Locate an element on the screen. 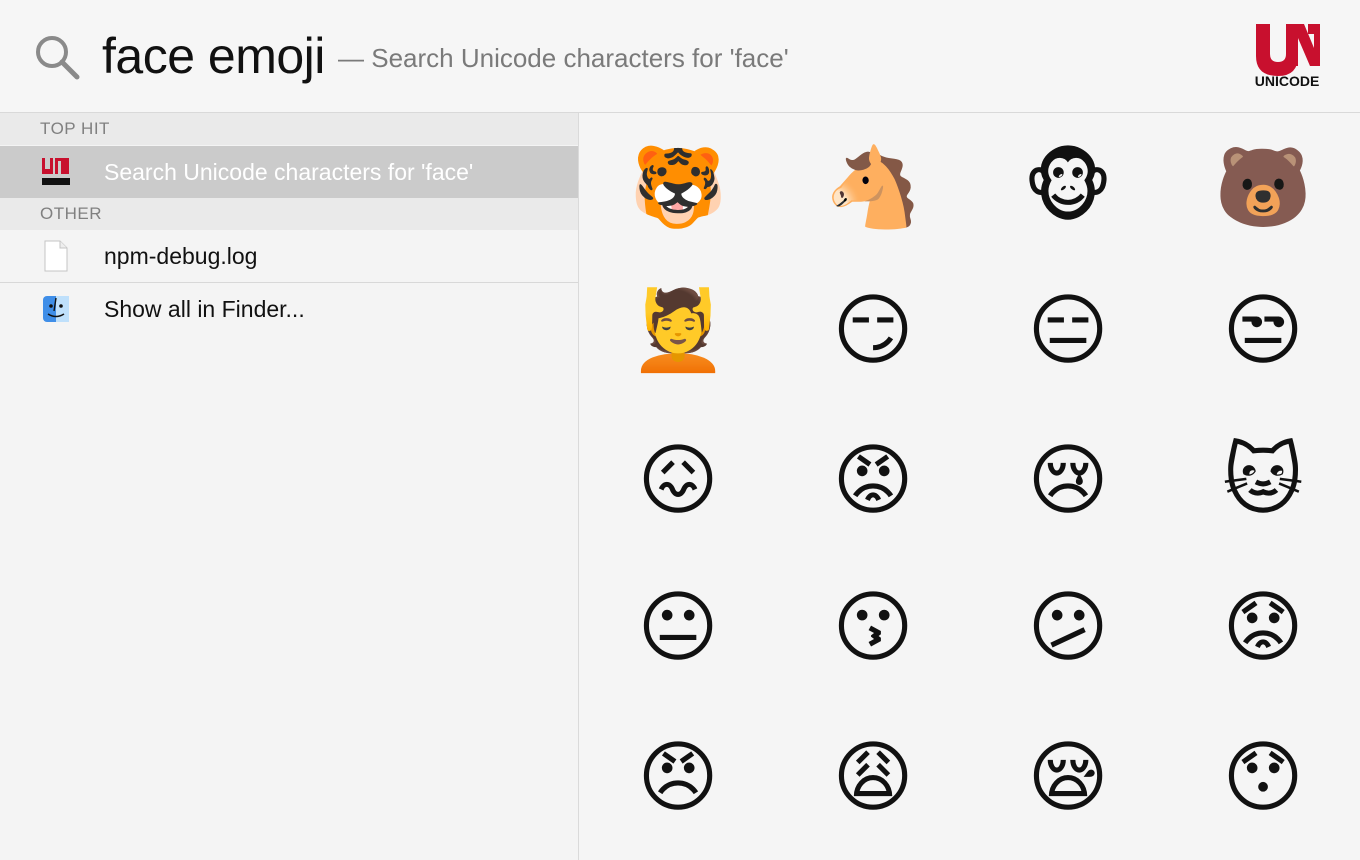 The image size is (1360, 860). section-header-top-hit: TOP HIT is located at coordinates (289, 129).